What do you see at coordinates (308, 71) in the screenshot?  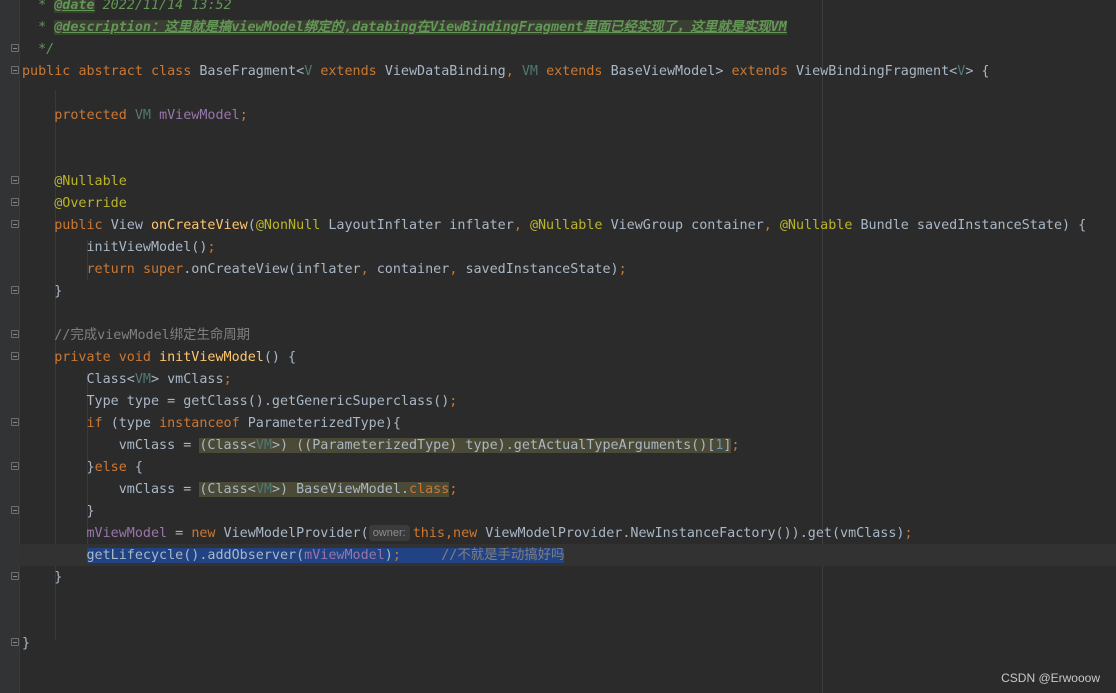 I see `type-param-v: V` at bounding box center [308, 71].